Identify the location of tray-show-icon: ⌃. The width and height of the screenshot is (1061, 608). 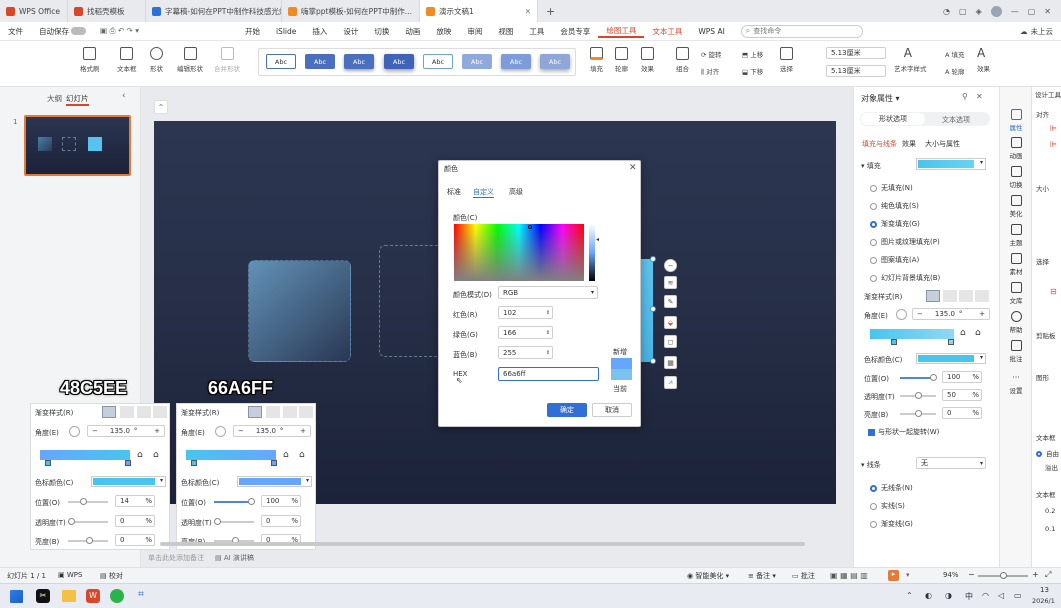
(909, 595).